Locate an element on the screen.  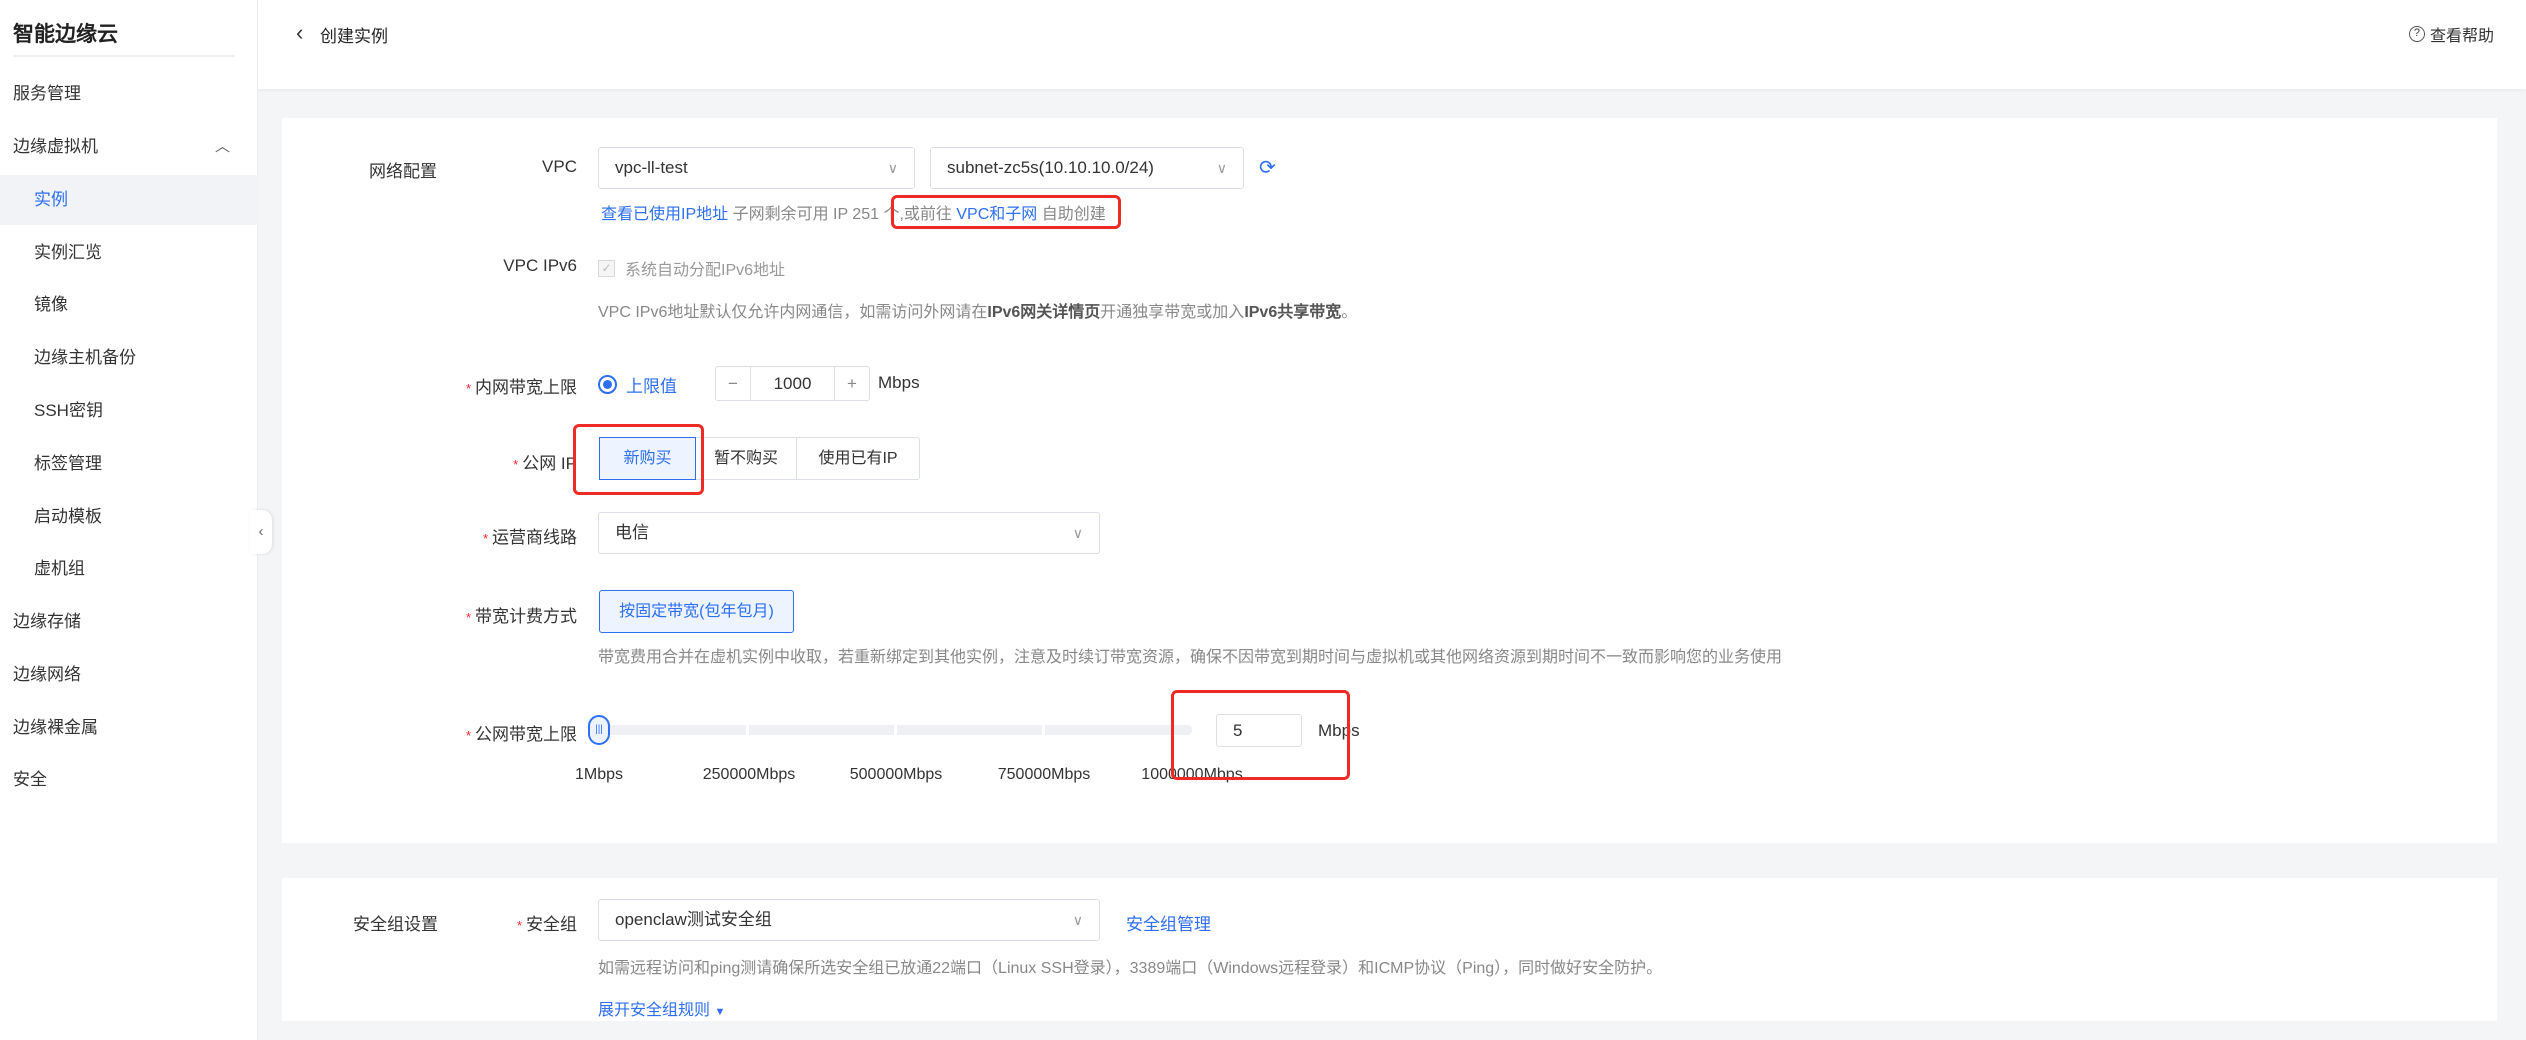
intranet-radio: 上限值 is located at coordinates (637, 384).